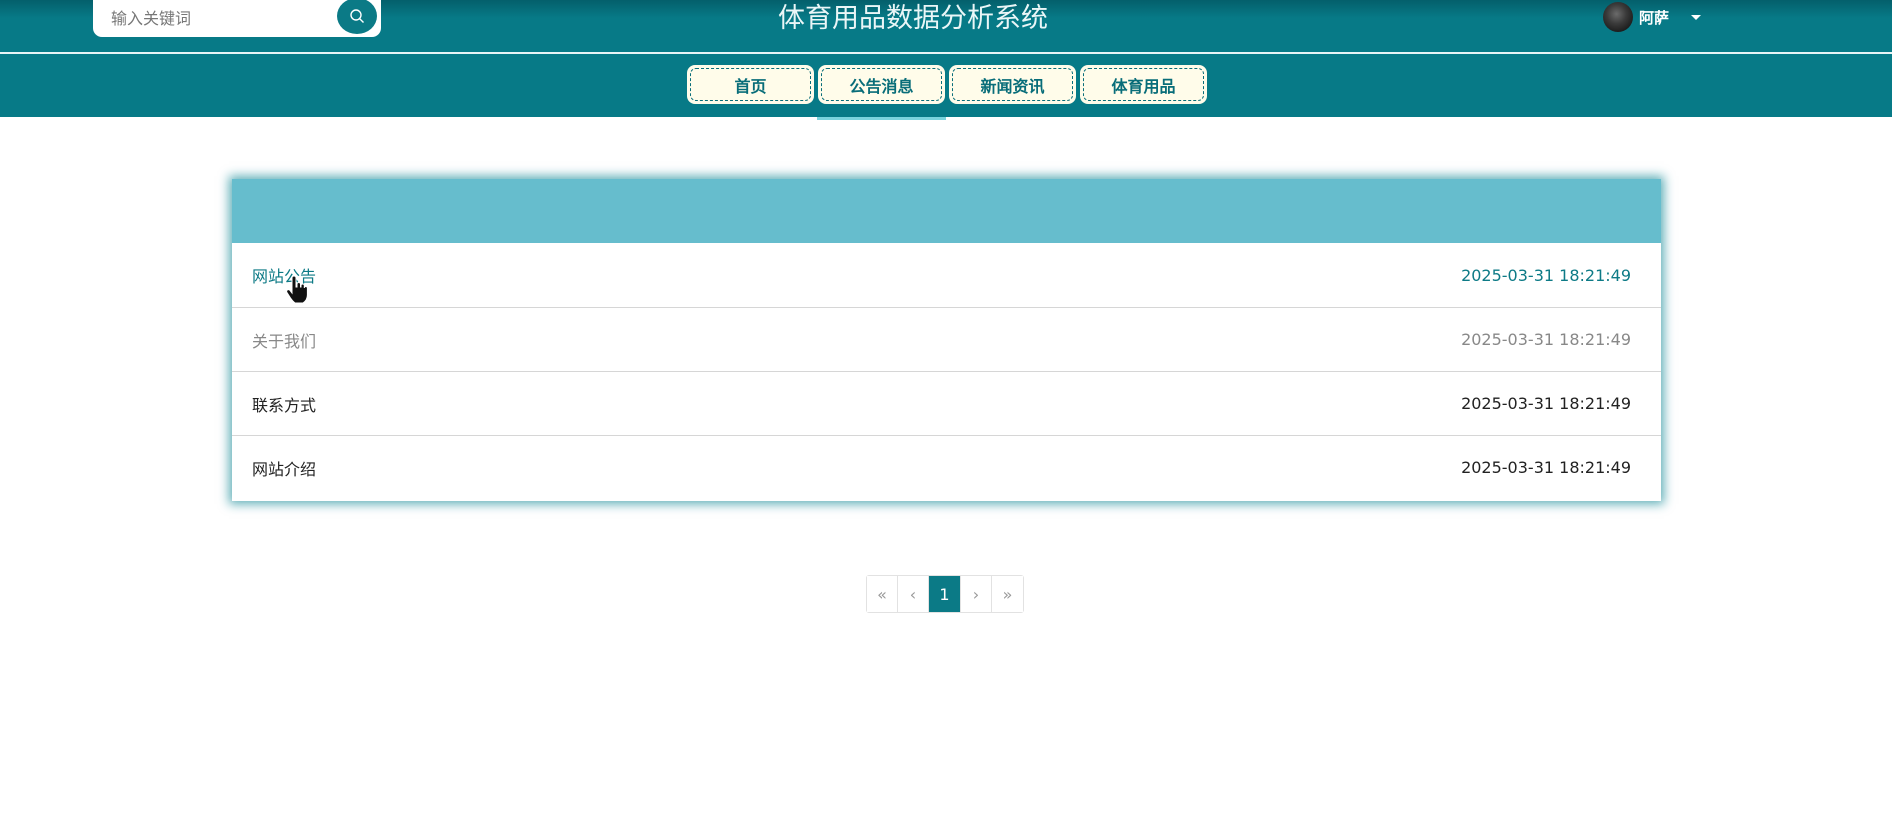 This screenshot has height=816, width=1892. I want to click on hand-pointer-icon, so click(297, 290).